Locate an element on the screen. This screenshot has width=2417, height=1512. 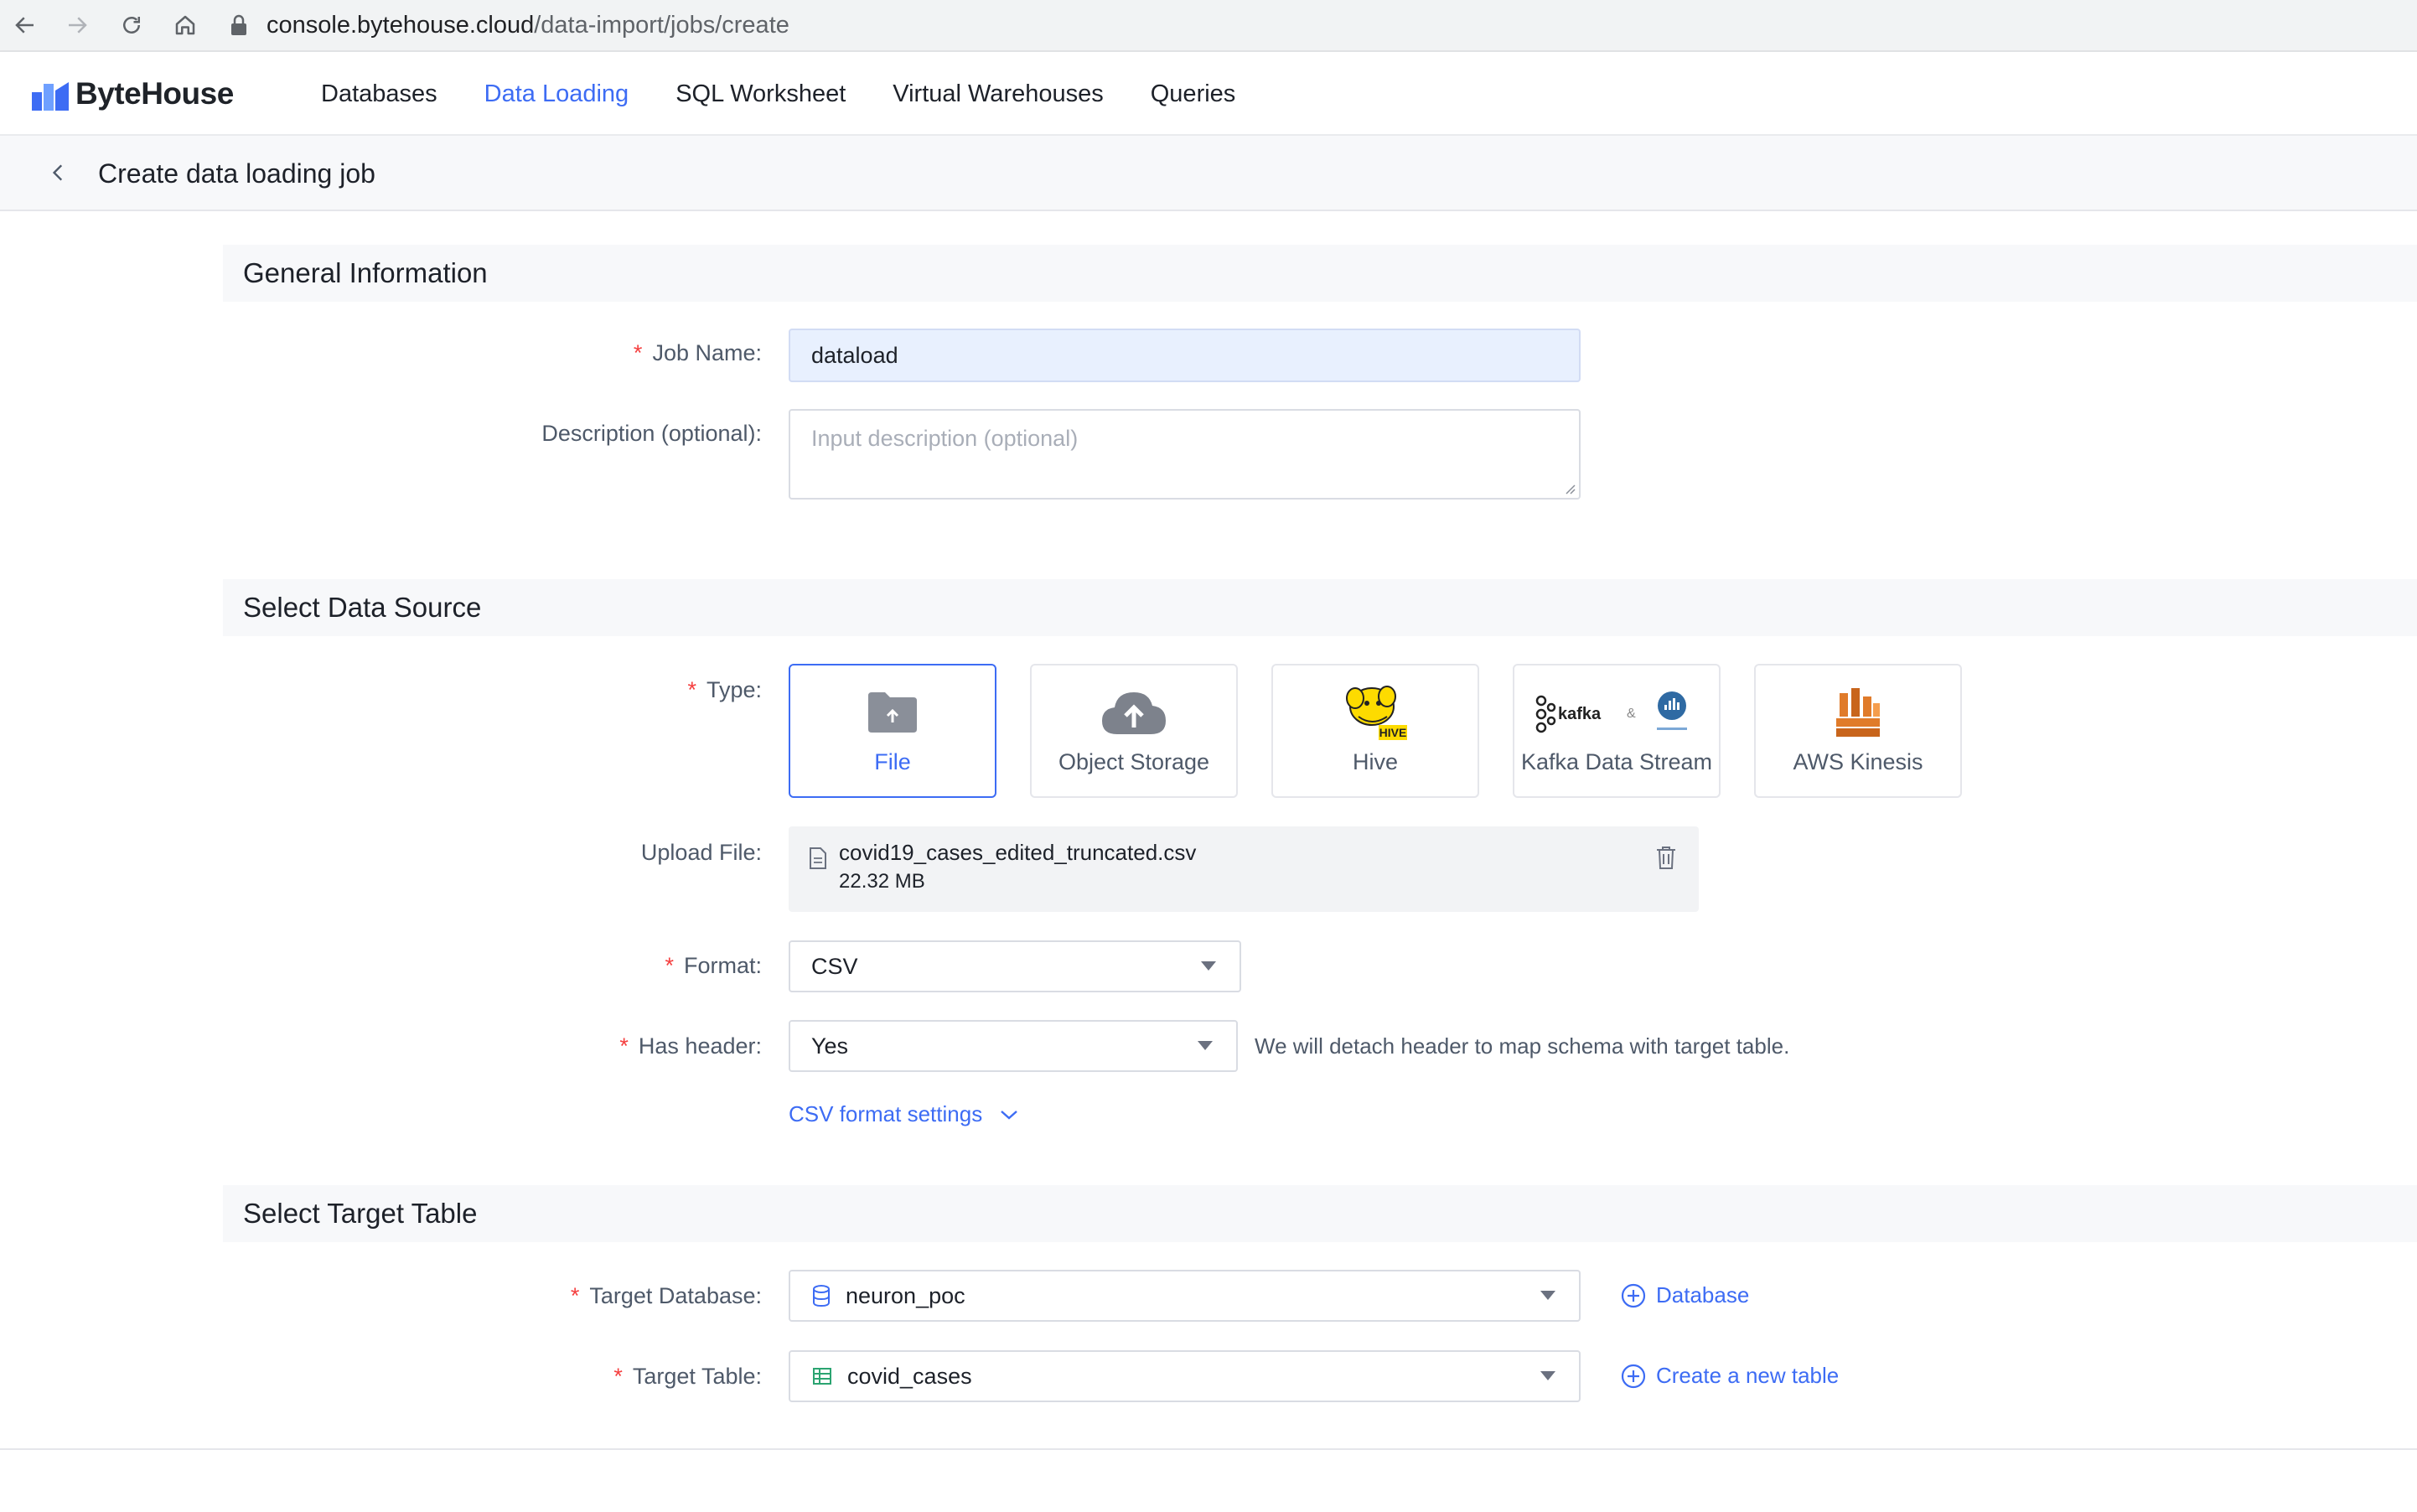
target-database-select: neuron_poc is located at coordinates (1185, 1296).